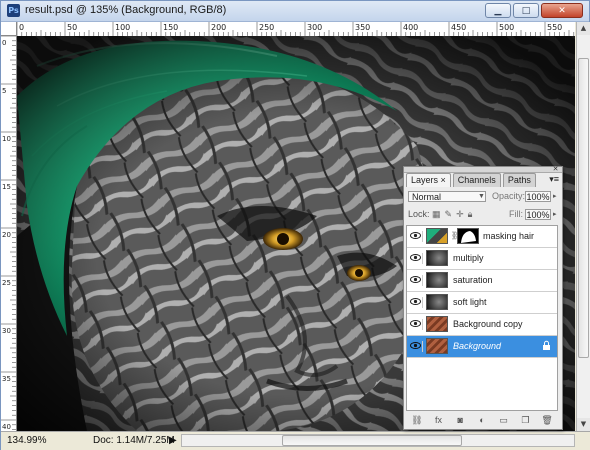 The width and height of the screenshot is (590, 450). I want to click on maximize-button: □, so click(526, 10).